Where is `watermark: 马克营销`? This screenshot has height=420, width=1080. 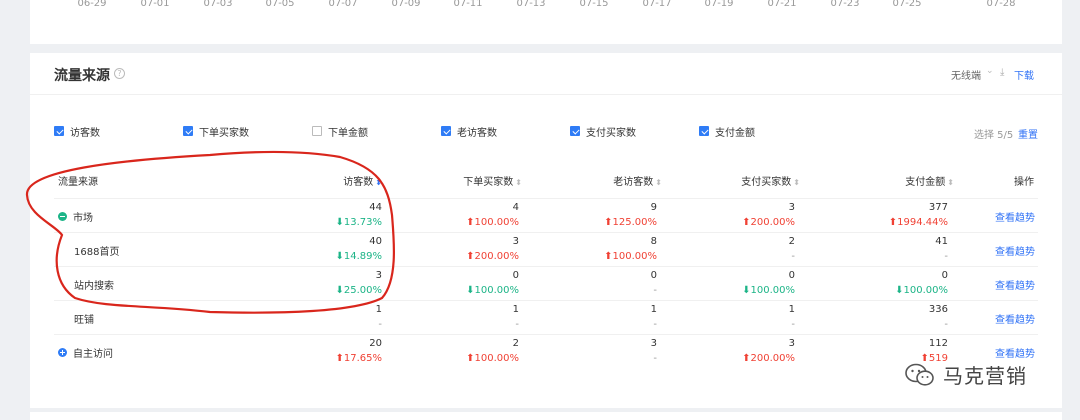 watermark: 马克营销 is located at coordinates (966, 374).